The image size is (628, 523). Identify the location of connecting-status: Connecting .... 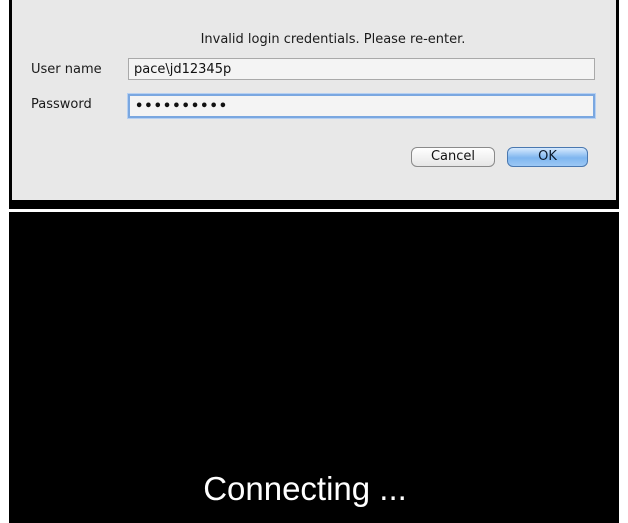
(305, 488).